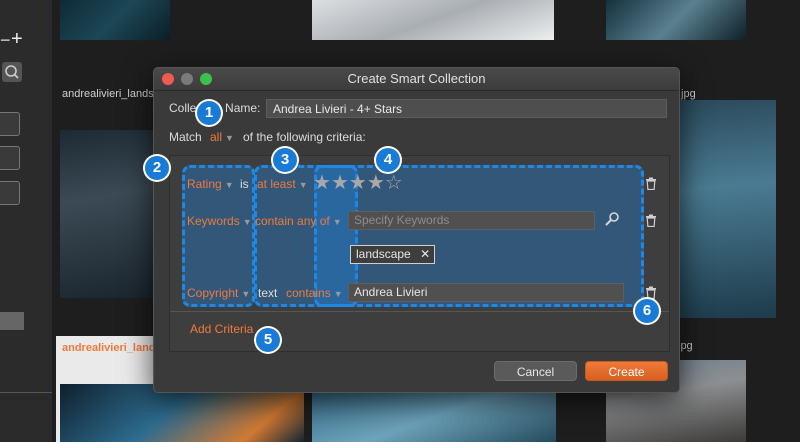  What do you see at coordinates (17, 39) in the screenshot?
I see `plus-icon: +` at bounding box center [17, 39].